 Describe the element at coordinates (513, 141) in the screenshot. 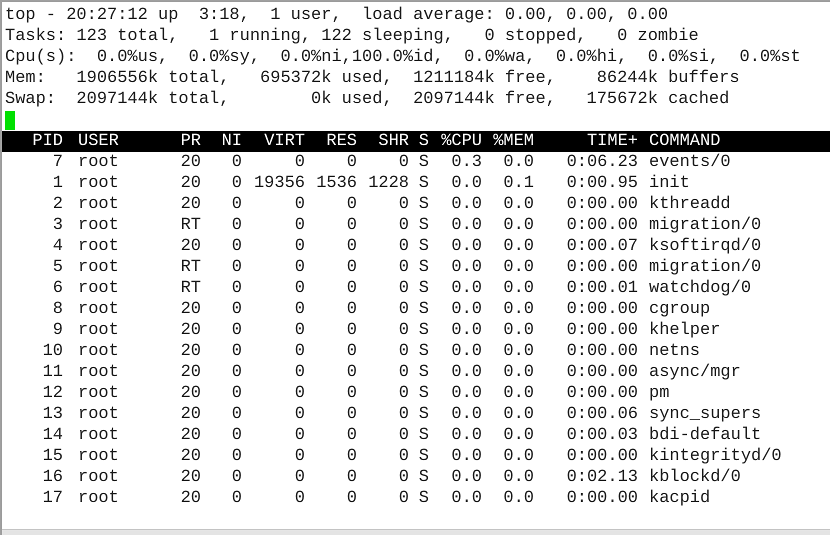

I see `column-header: %MEM` at that location.